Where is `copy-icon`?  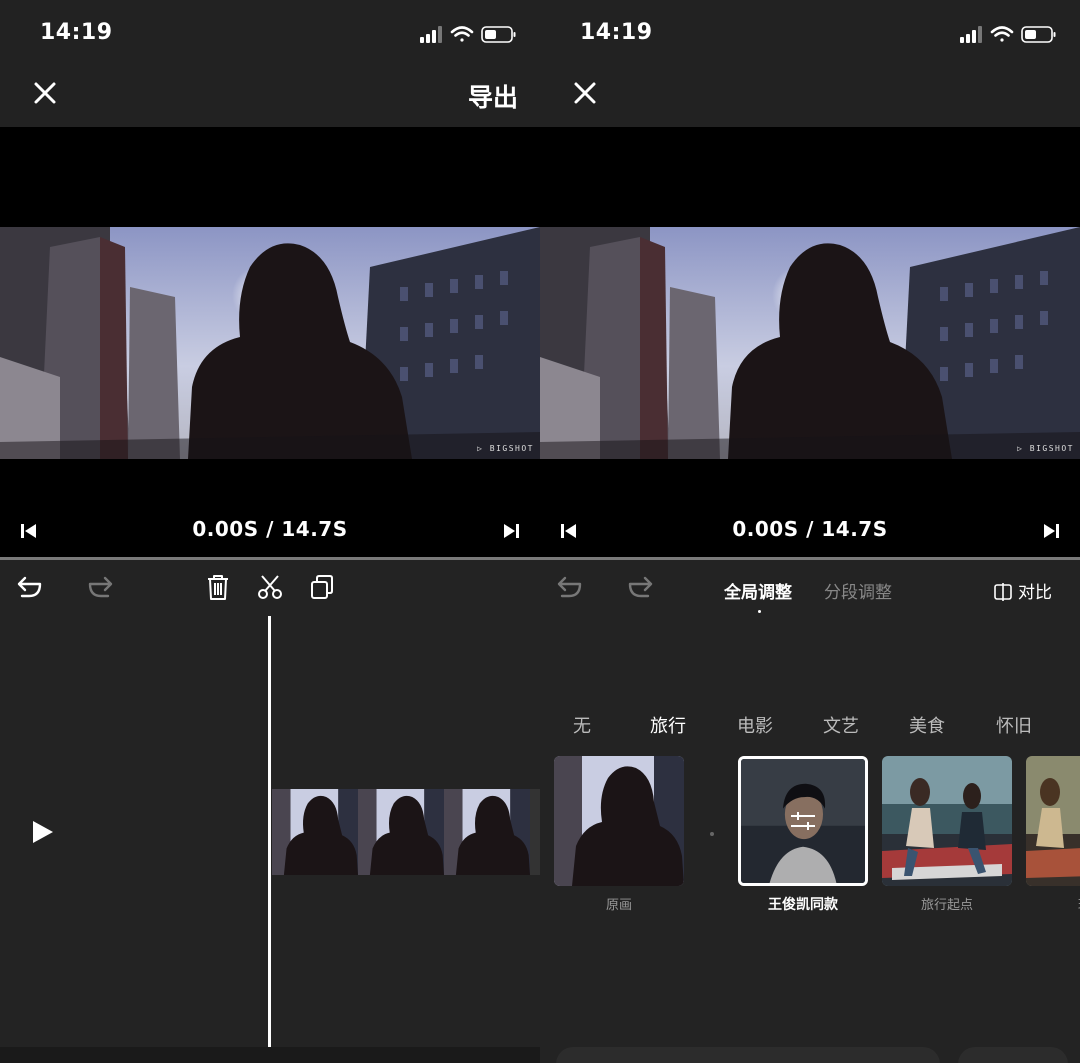 copy-icon is located at coordinates (322, 587).